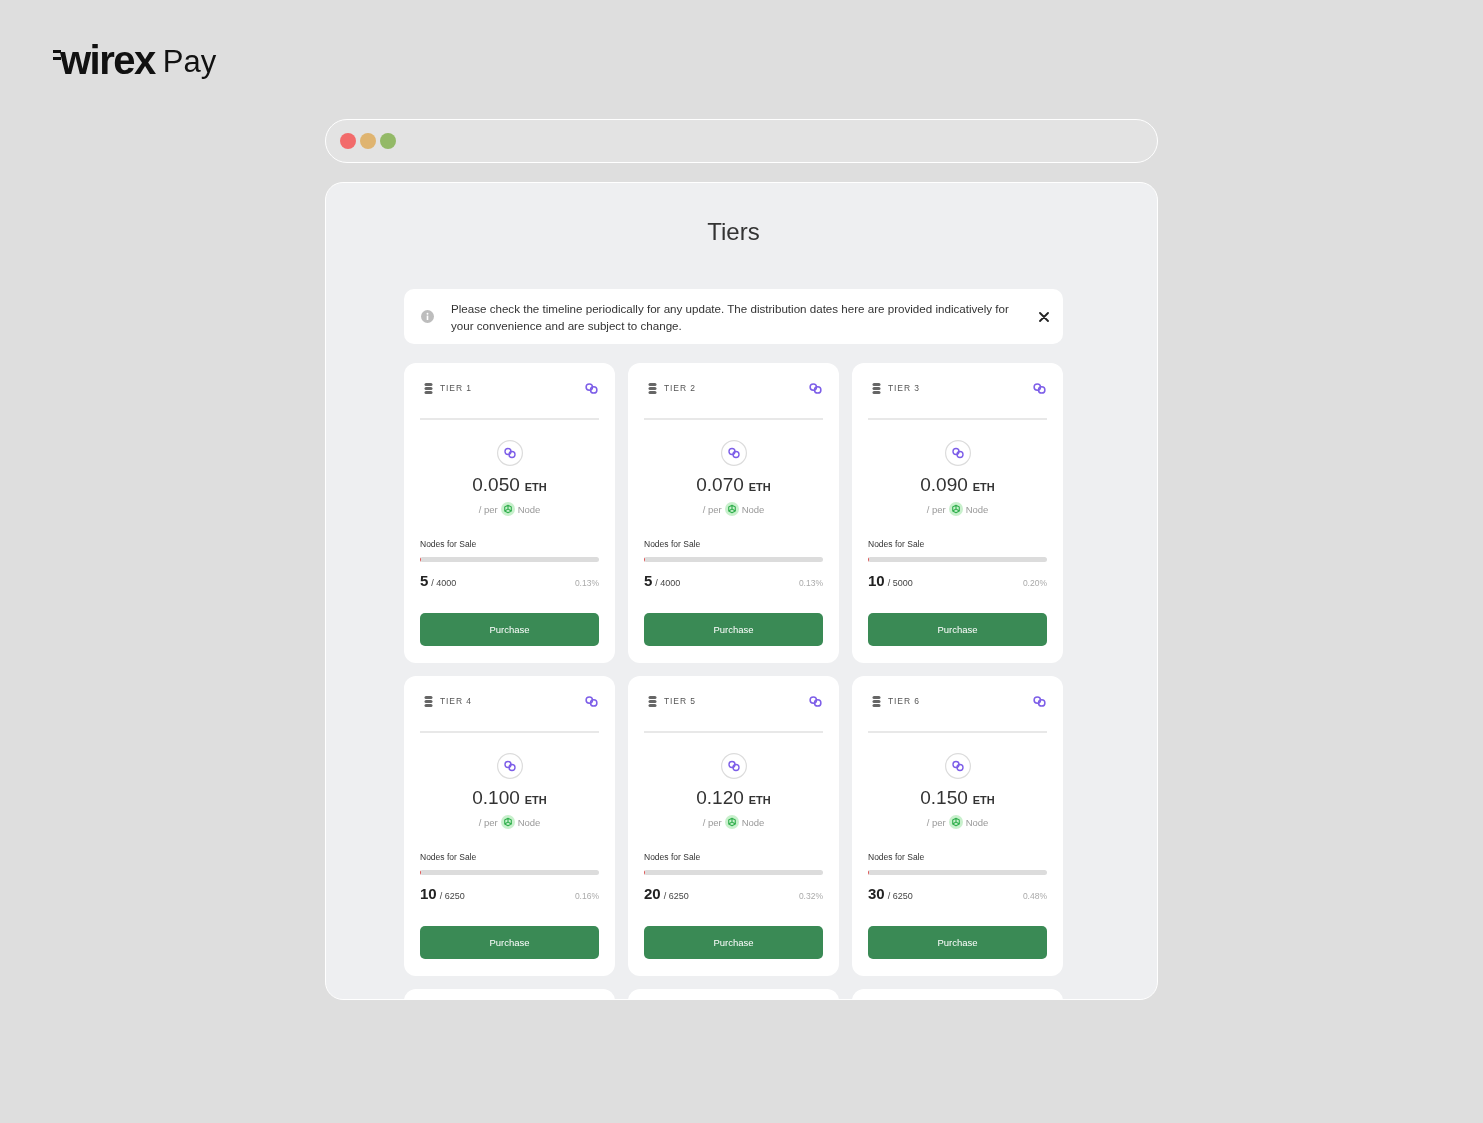 The width and height of the screenshot is (1483, 1123). Describe the element at coordinates (904, 388) in the screenshot. I see `tier-label: TIER 3` at that location.